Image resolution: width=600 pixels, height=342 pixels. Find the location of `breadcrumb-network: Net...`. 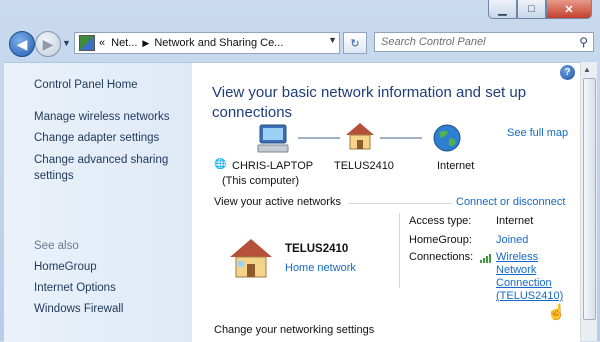

breadcrumb-network: Net... is located at coordinates (124, 43).